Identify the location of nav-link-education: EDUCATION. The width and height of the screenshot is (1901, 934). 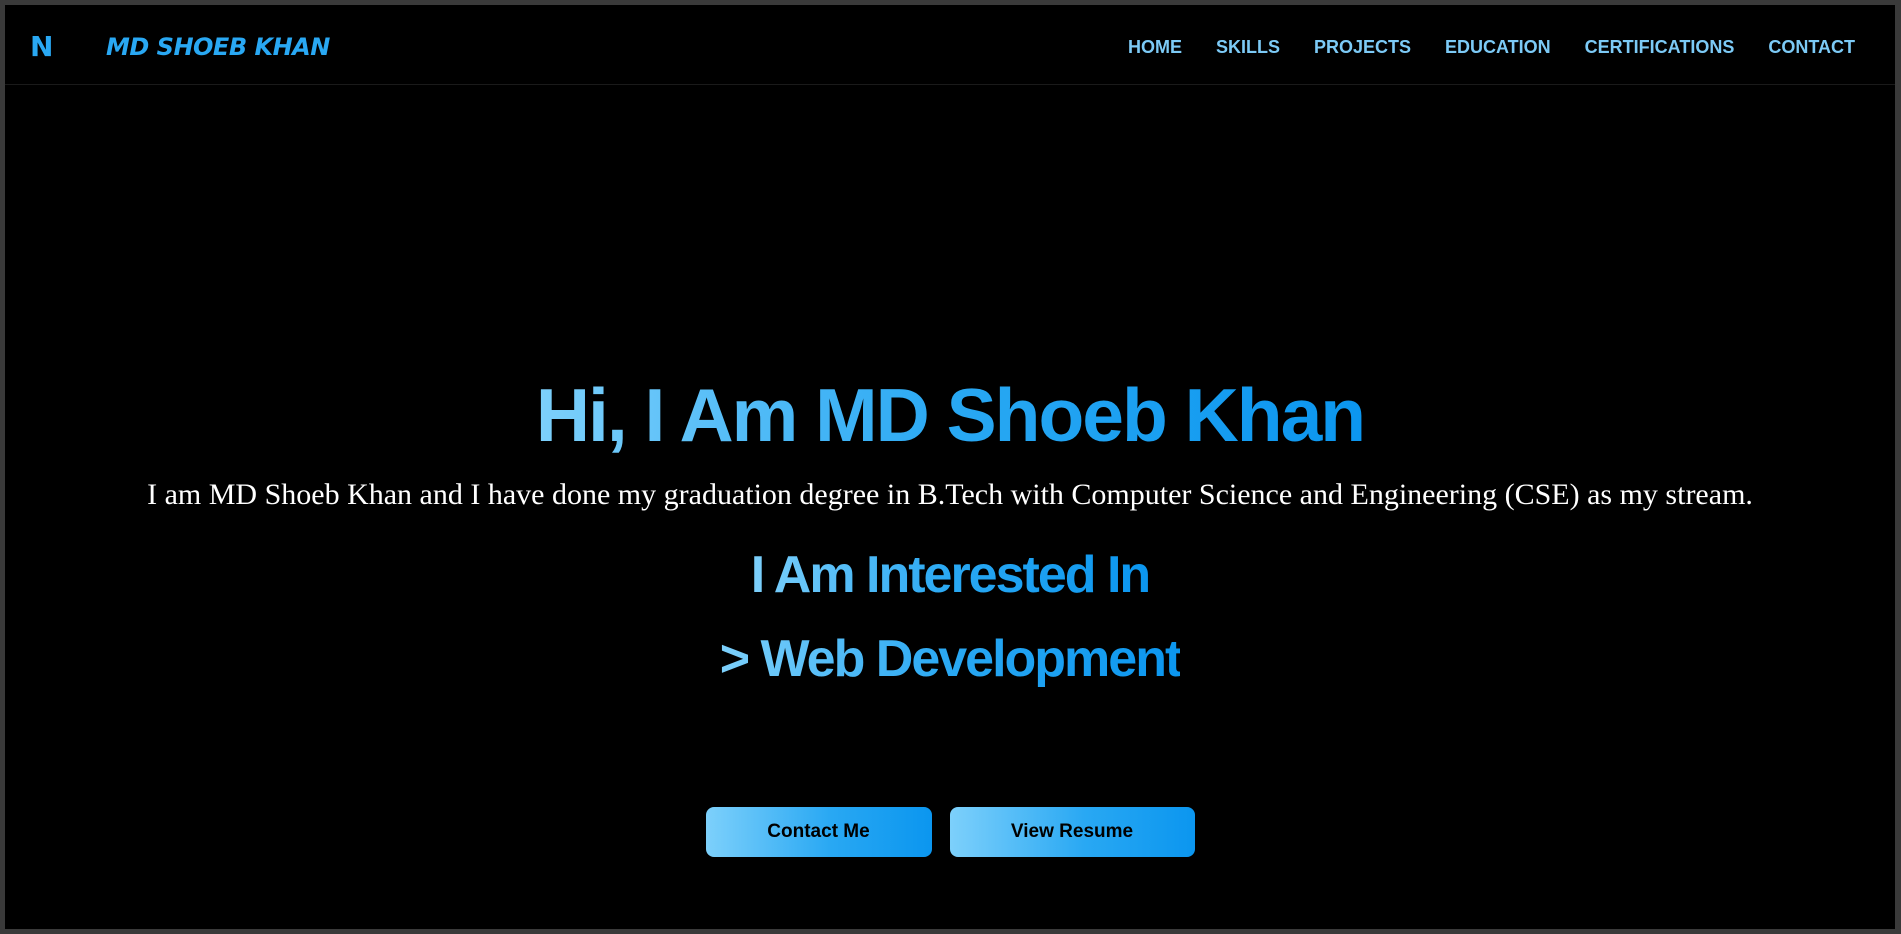
(1498, 47).